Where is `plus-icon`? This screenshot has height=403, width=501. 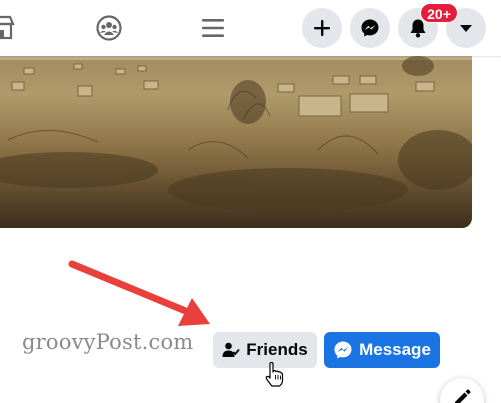 plus-icon is located at coordinates (322, 28).